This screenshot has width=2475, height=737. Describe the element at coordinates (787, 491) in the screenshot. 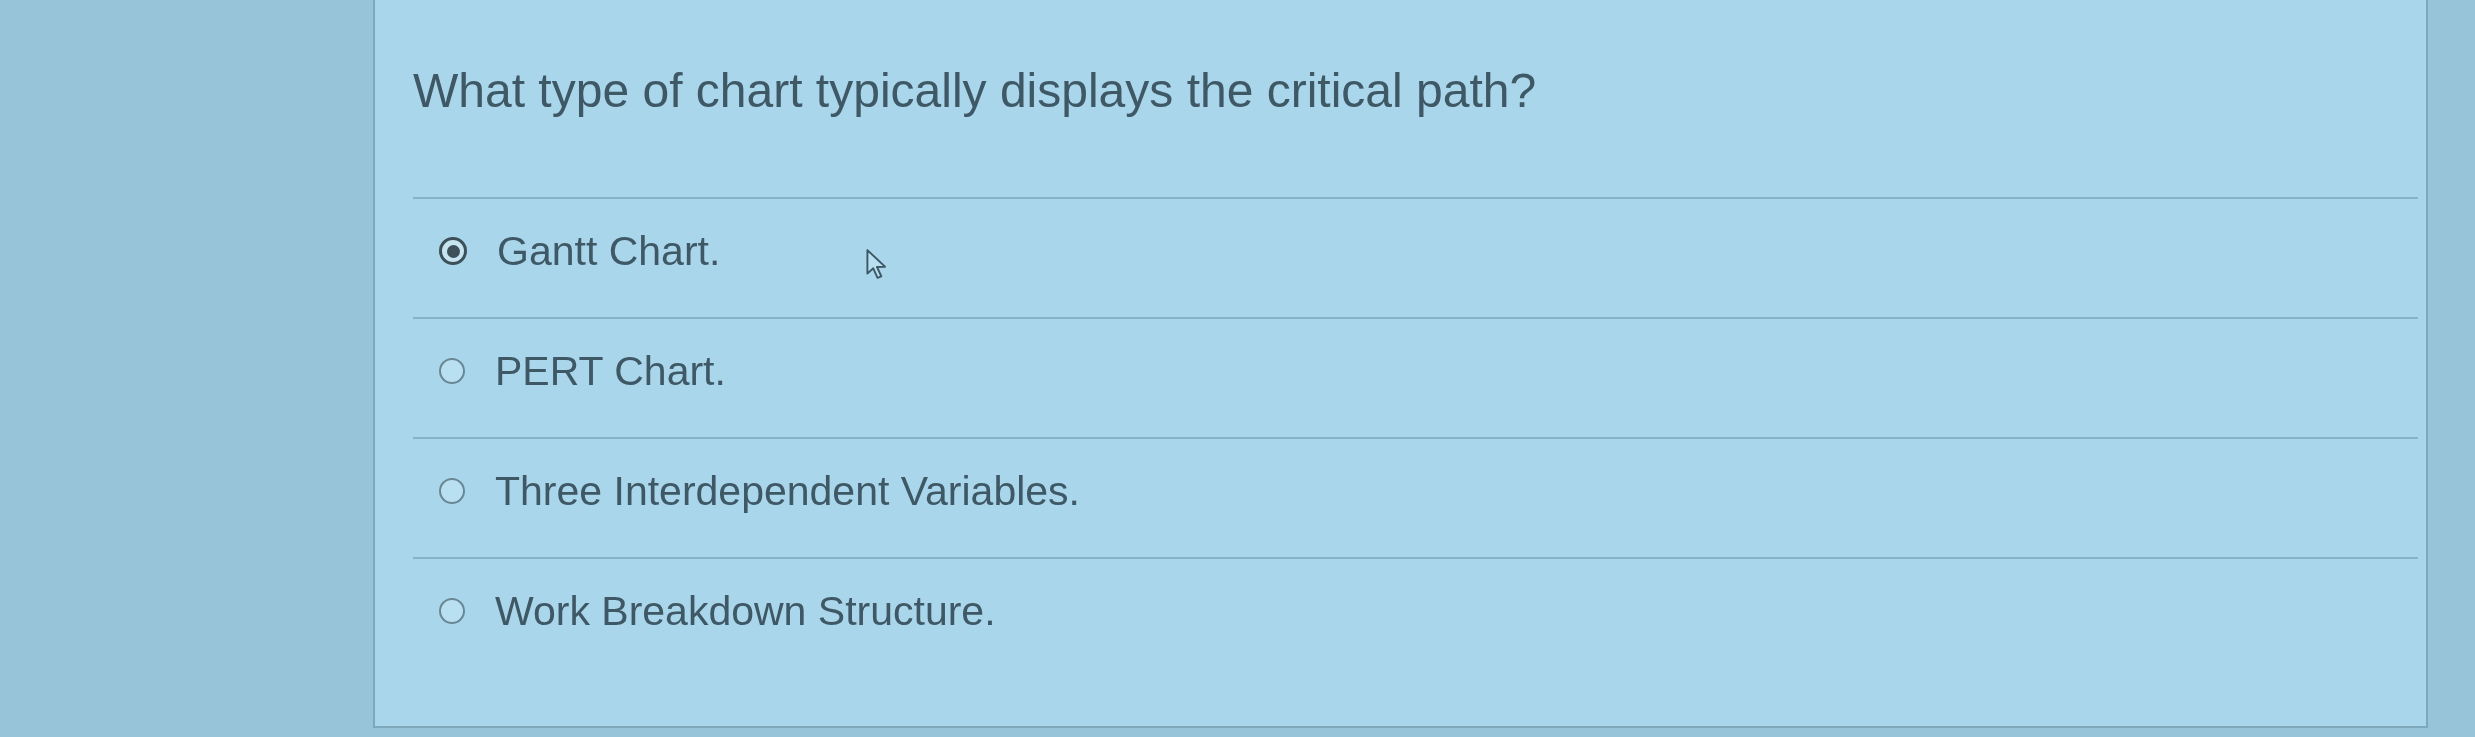

I see `option-label: Three Interdependent Variables.` at that location.